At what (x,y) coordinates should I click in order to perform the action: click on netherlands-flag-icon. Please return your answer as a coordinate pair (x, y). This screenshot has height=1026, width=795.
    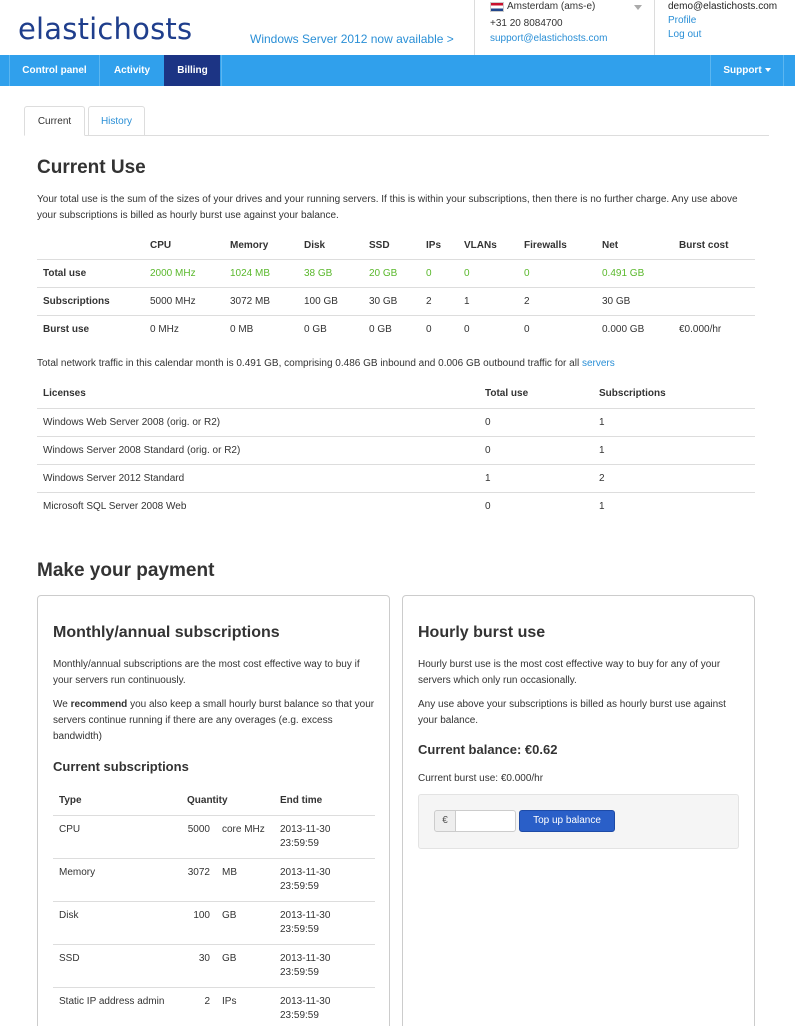
    Looking at the image, I should click on (497, 7).